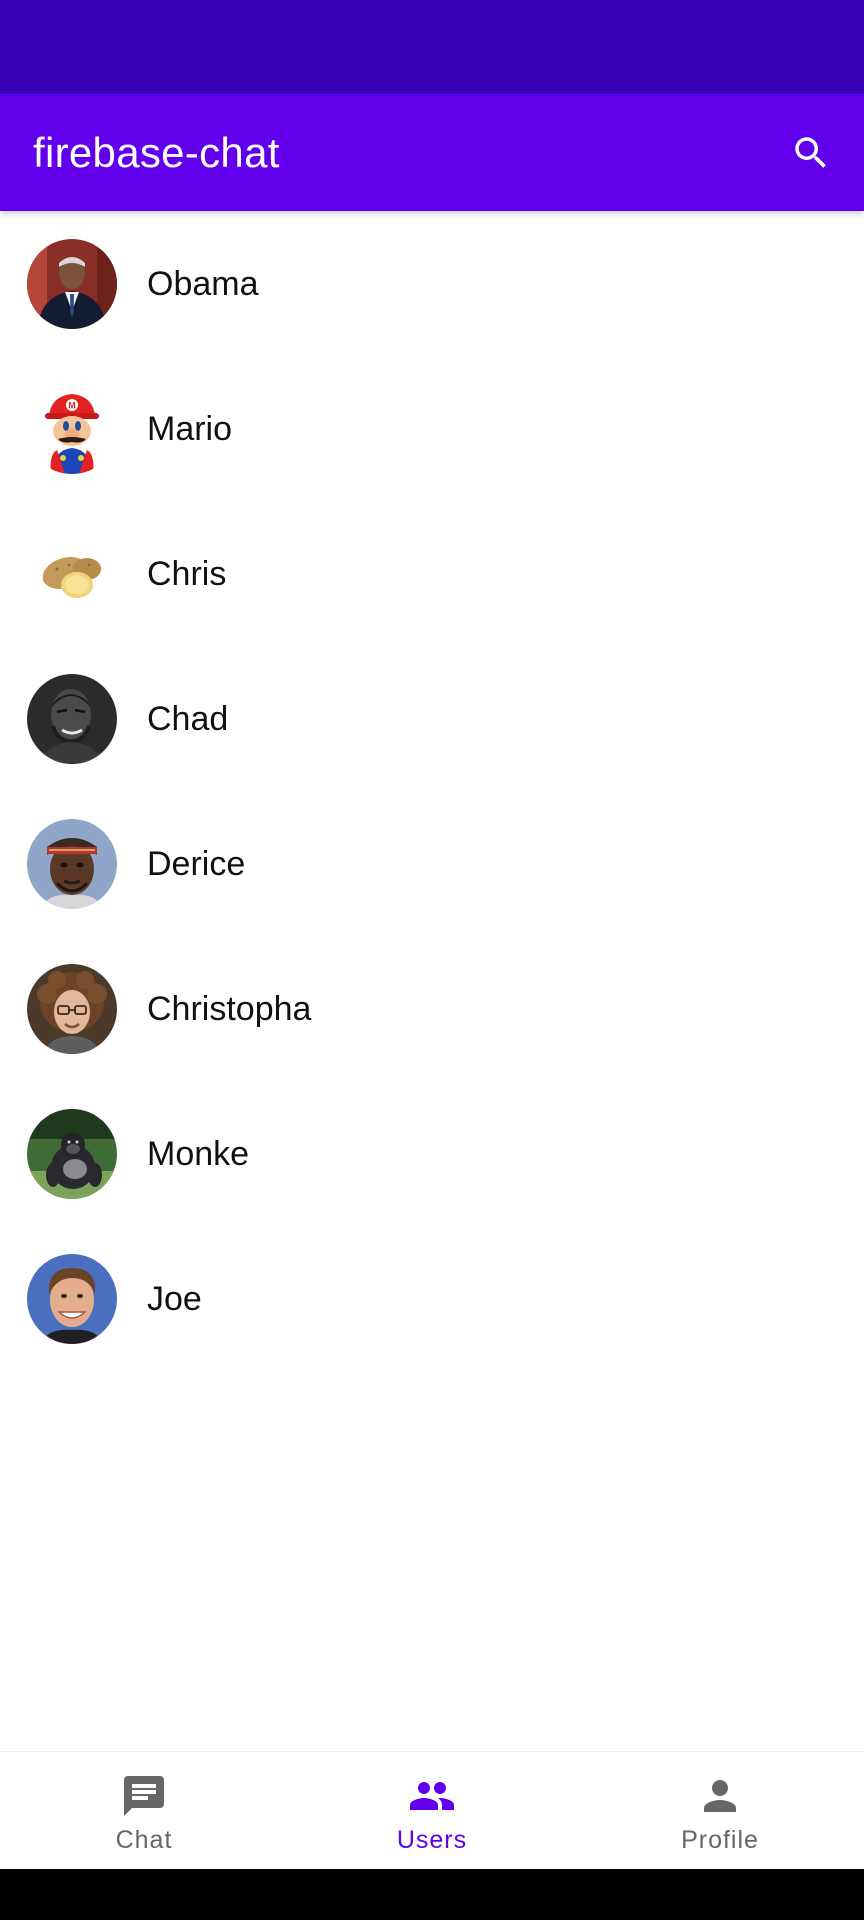  Describe the element at coordinates (72, 574) in the screenshot. I see `avatar-chris` at that location.